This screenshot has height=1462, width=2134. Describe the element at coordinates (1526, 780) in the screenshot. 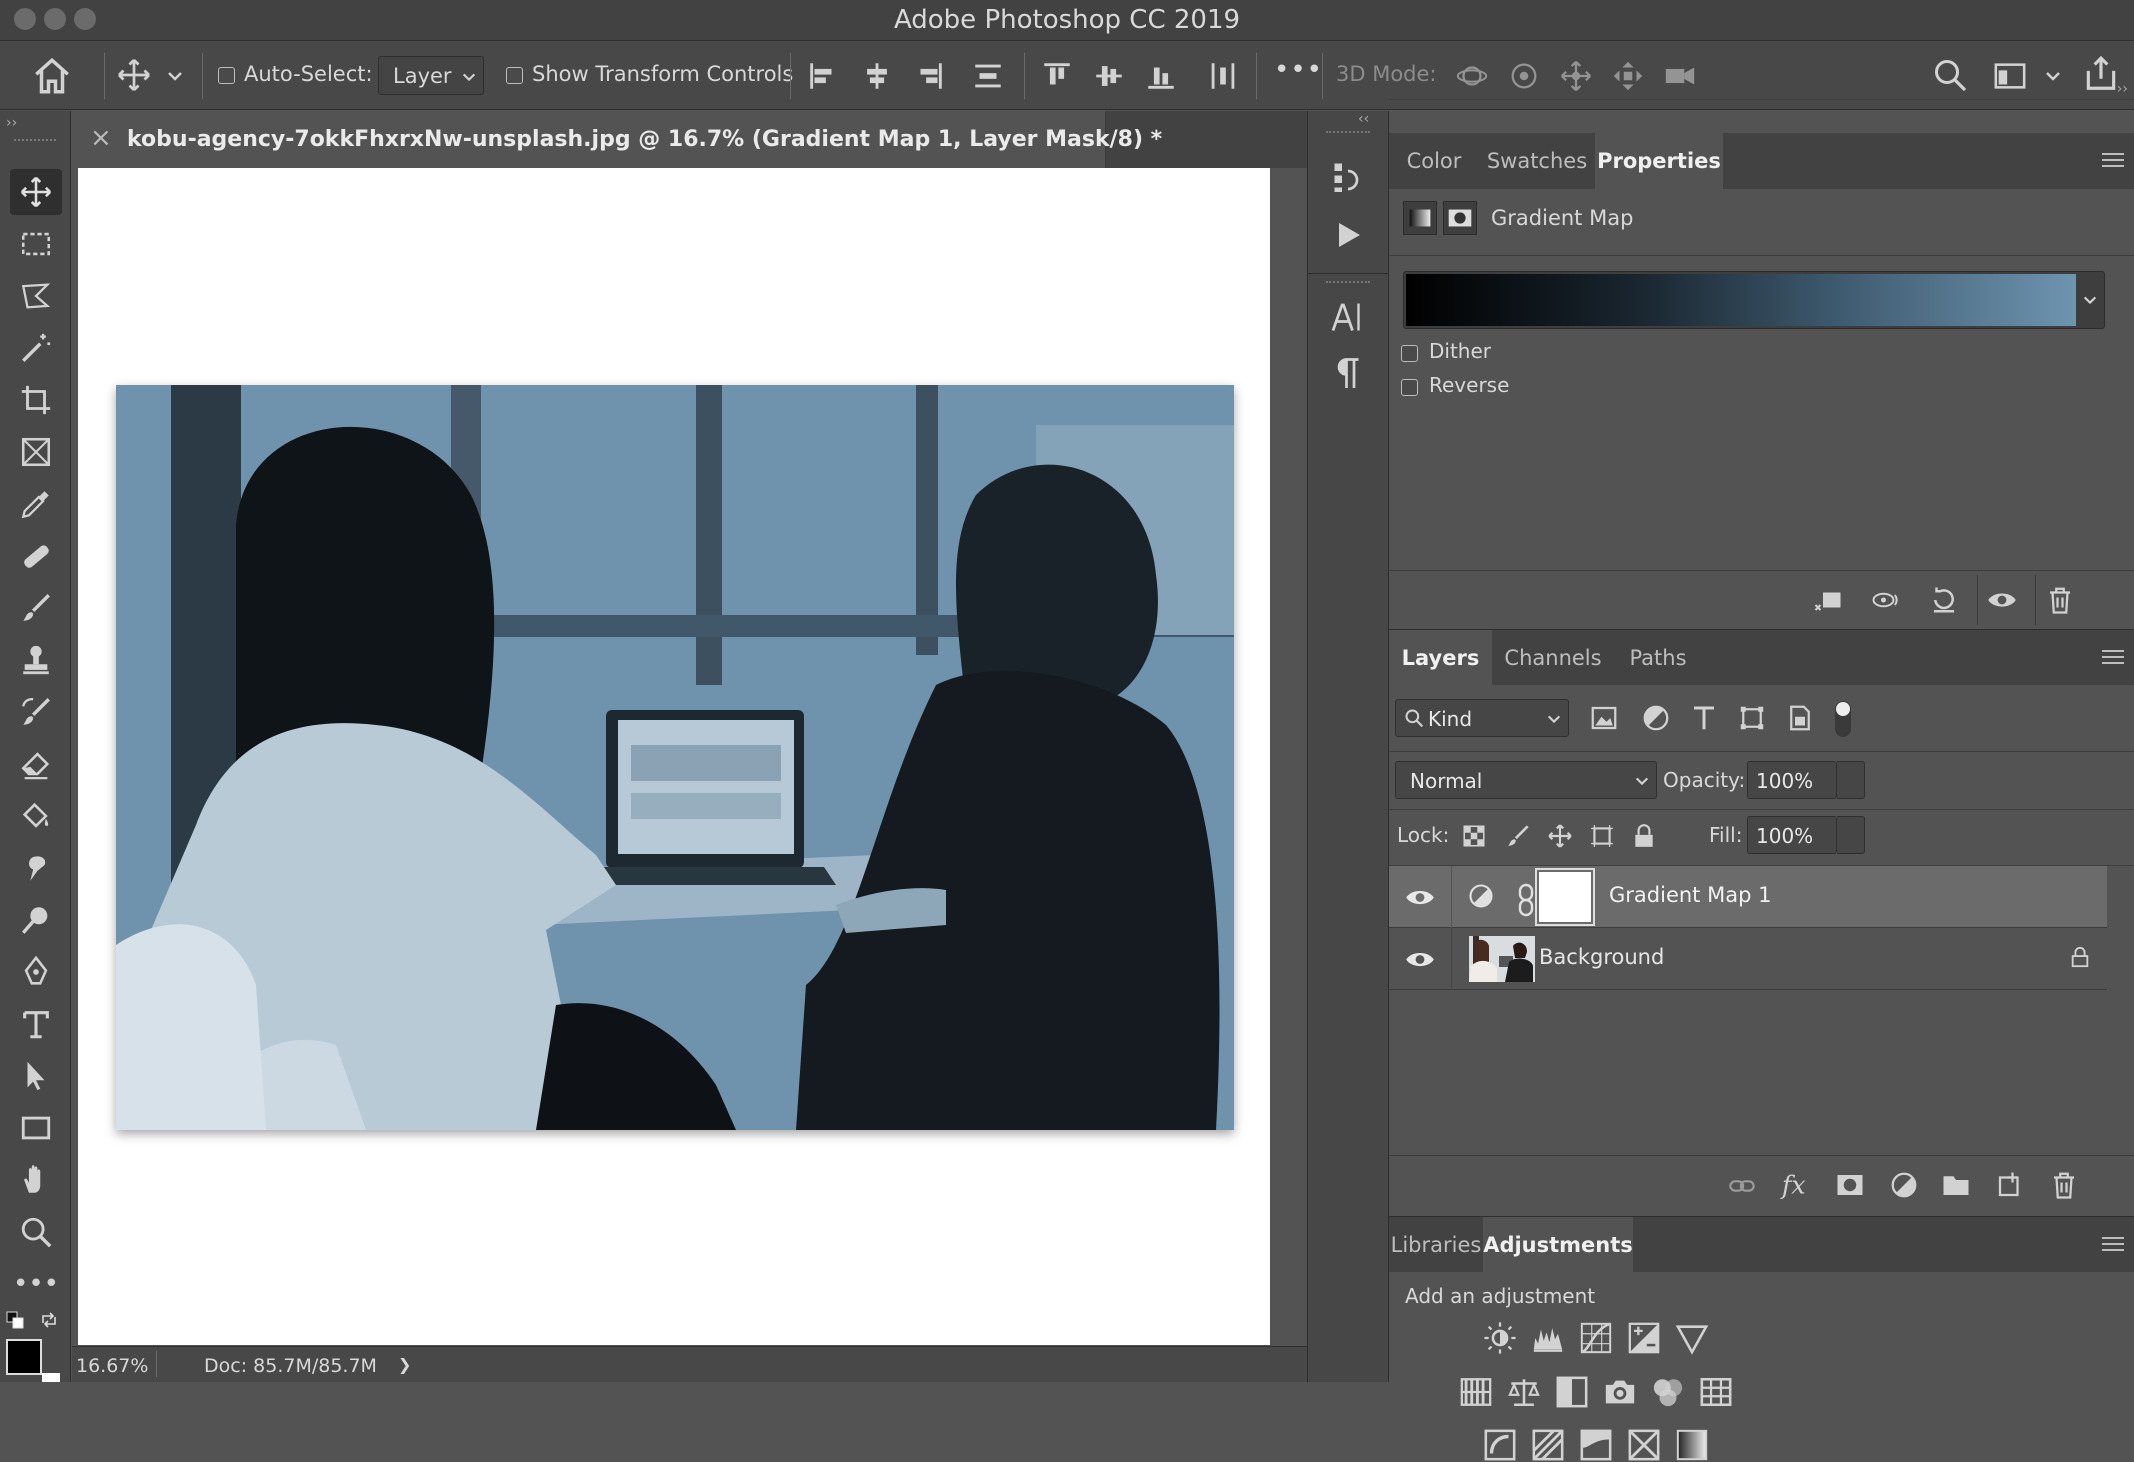

I see `blend-mode-dropdown: Normal` at that location.